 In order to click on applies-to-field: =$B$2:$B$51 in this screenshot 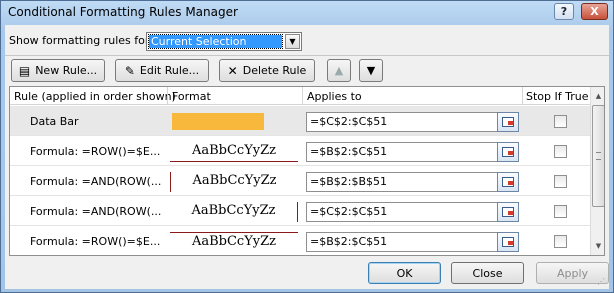, I will do `click(412, 182)`.